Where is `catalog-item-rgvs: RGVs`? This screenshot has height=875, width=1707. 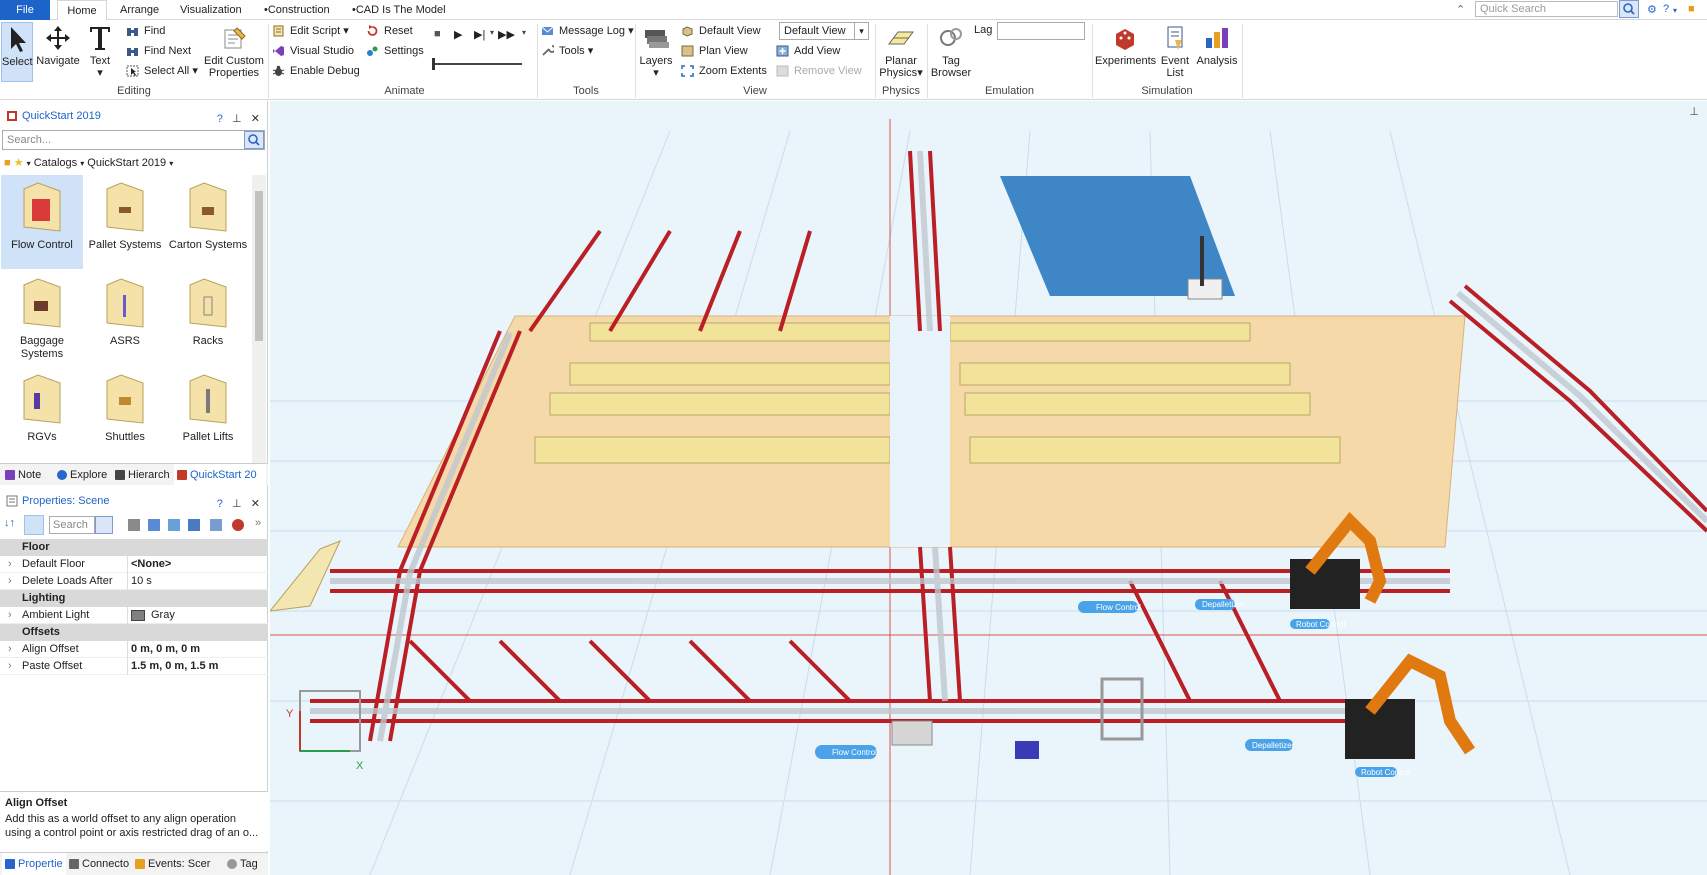 catalog-item-rgvs: RGVs is located at coordinates (42, 414).